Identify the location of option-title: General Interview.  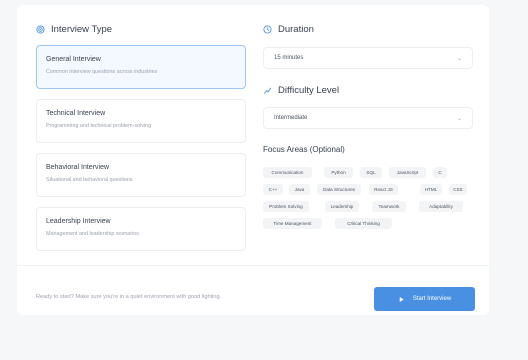
(73, 59).